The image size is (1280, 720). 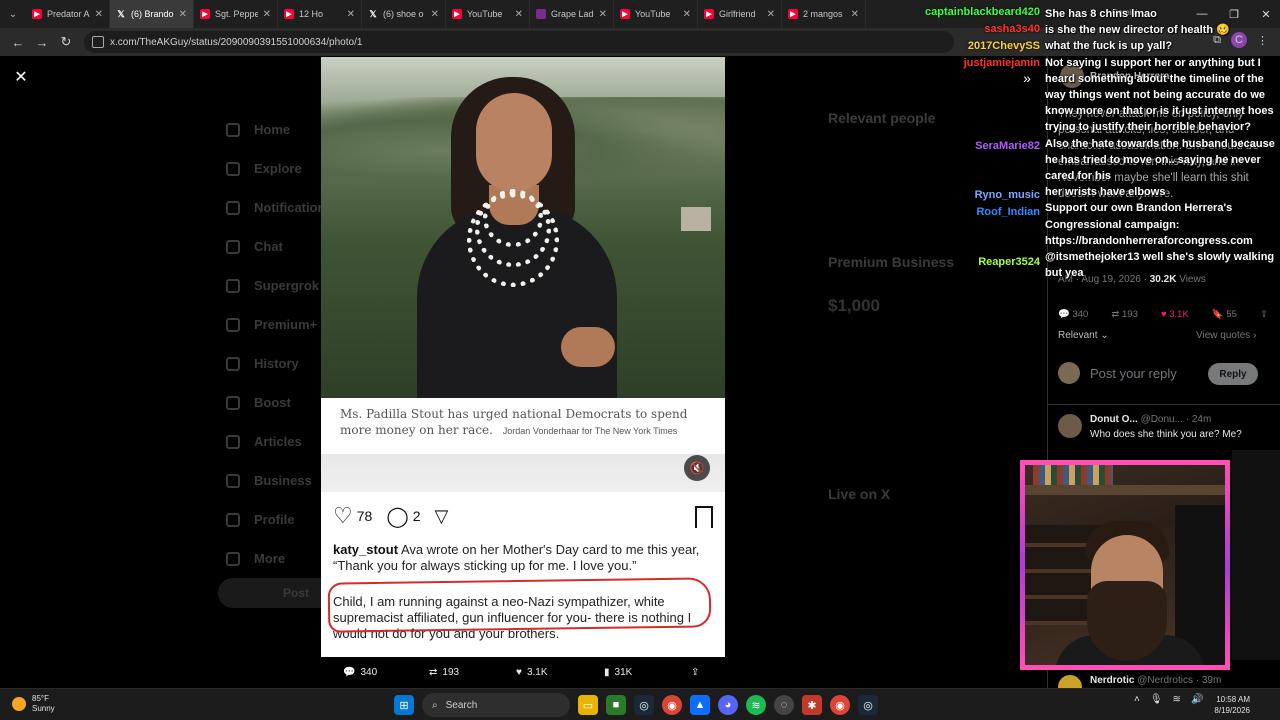 I want to click on sidebar-item-boost: Boost, so click(x=279, y=402).